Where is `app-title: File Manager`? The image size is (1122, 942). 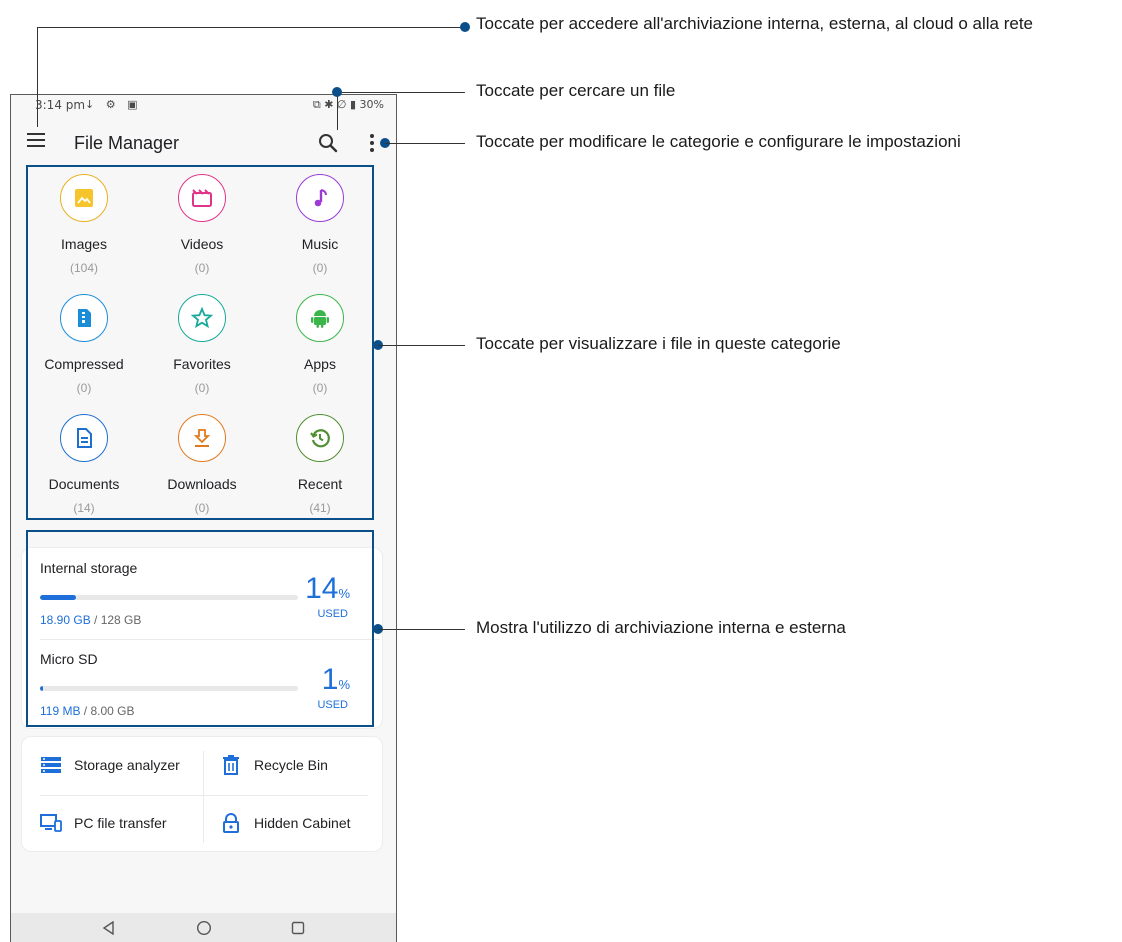 app-title: File Manager is located at coordinates (127, 143).